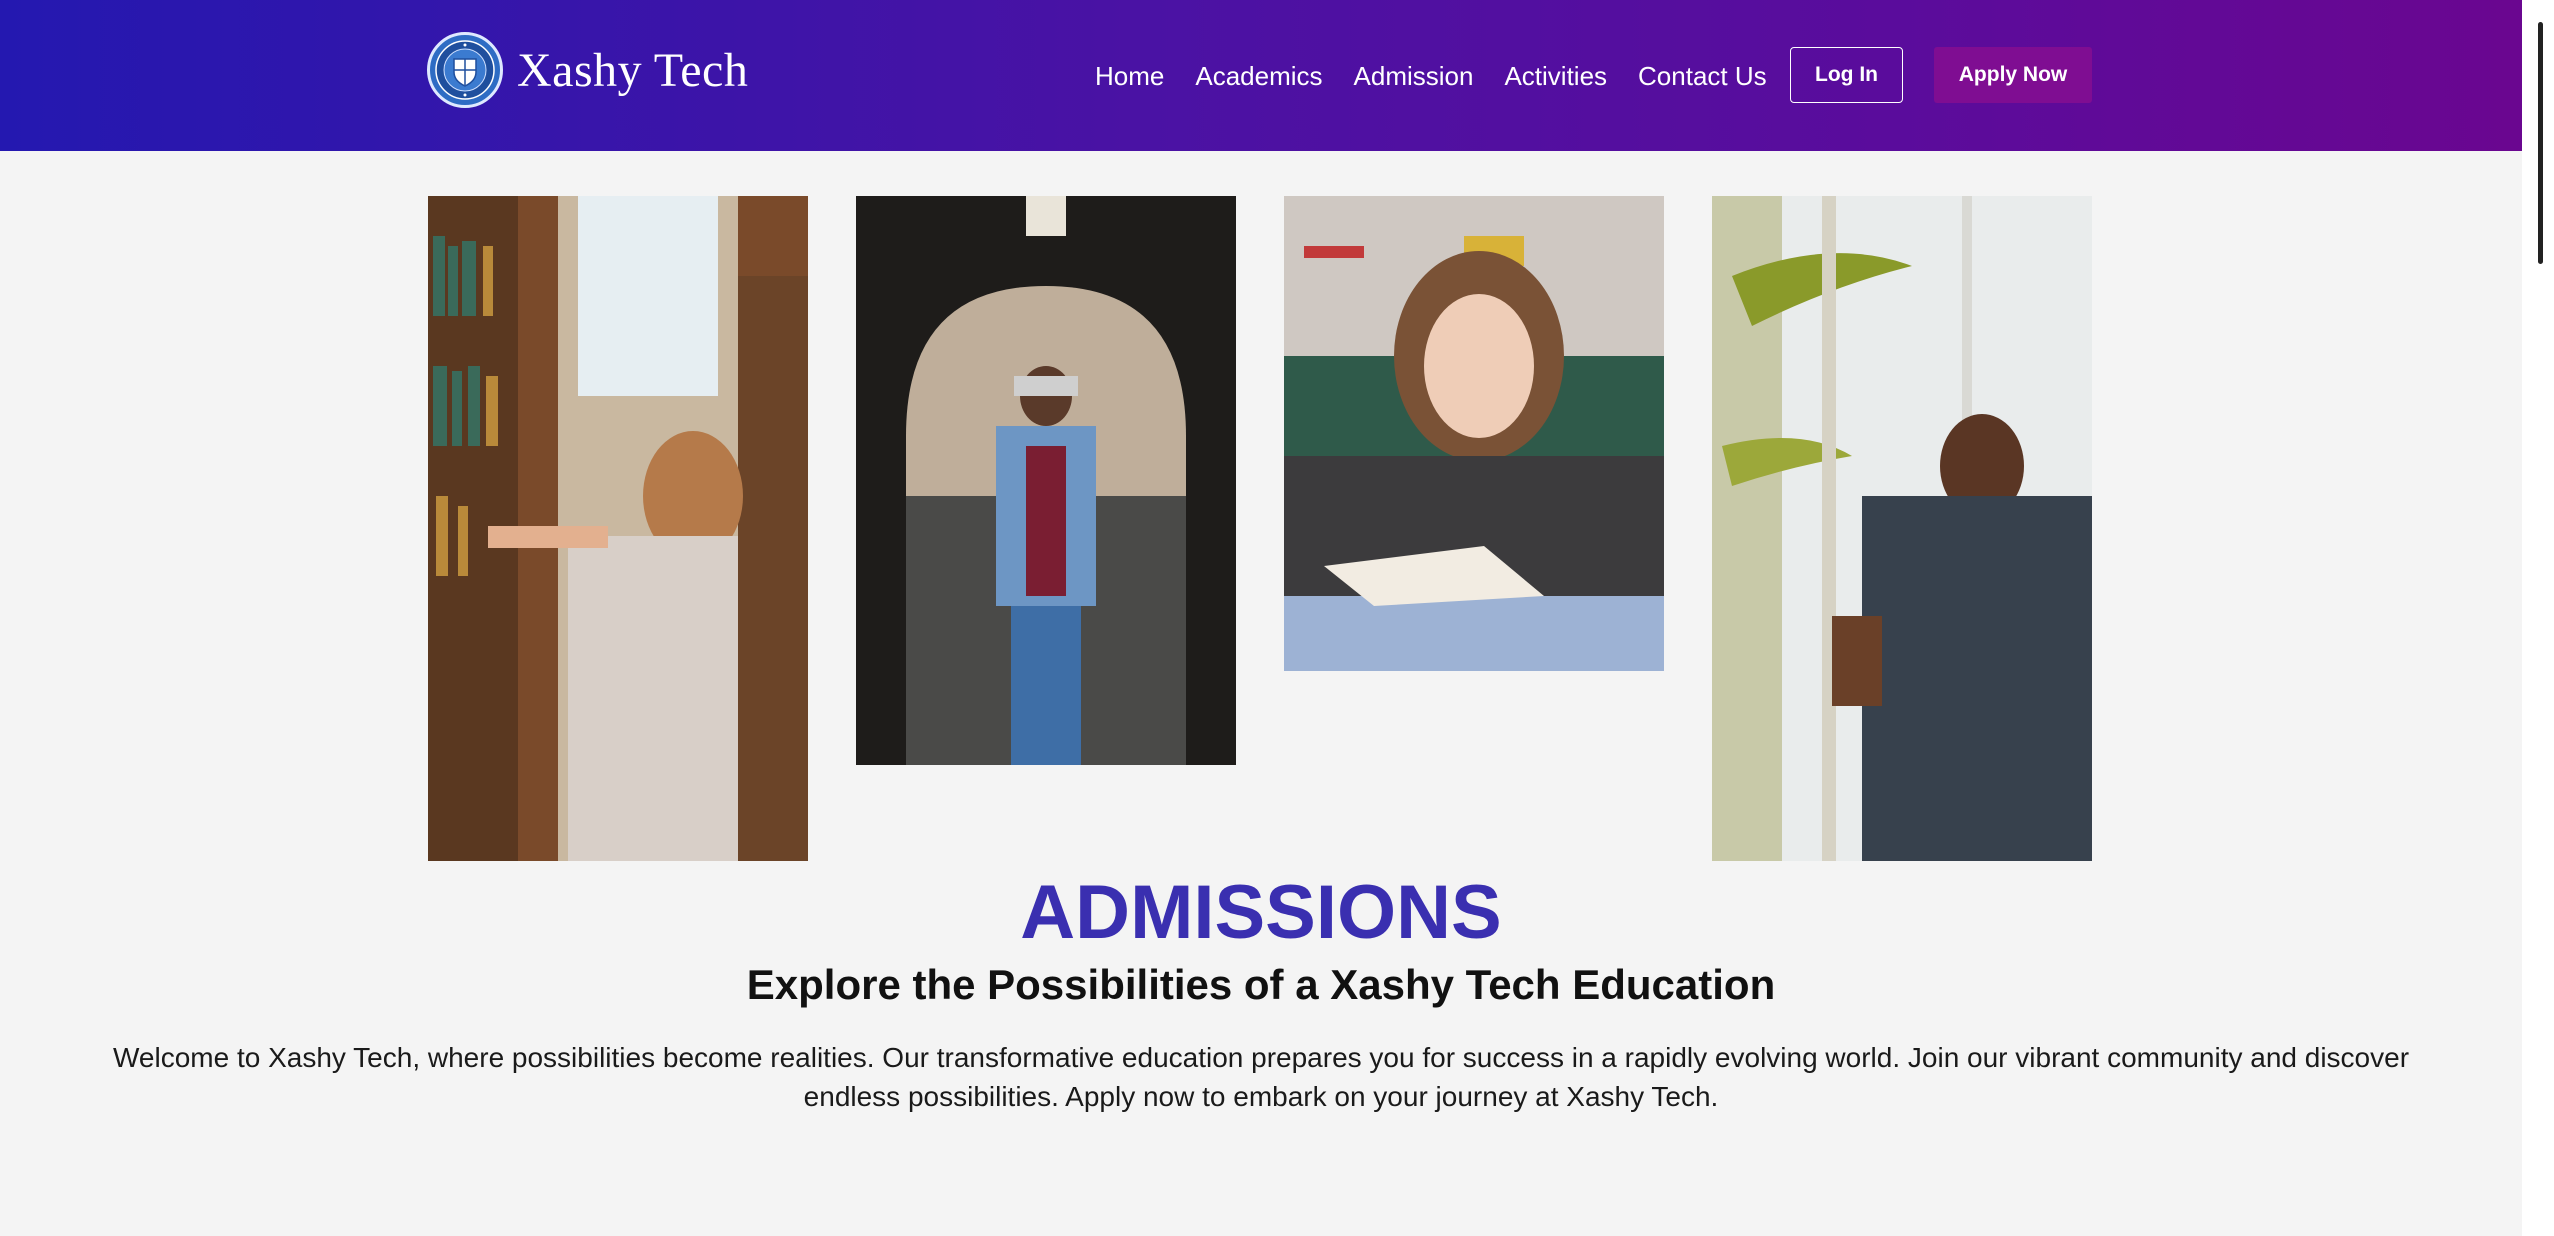  What do you see at coordinates (465, 70) in the screenshot?
I see `university-crest-icon` at bounding box center [465, 70].